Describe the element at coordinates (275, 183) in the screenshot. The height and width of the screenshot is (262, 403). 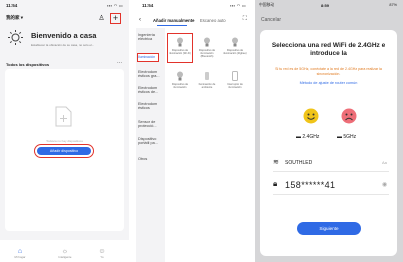
I see `lock-icon: 🔒︎` at that location.